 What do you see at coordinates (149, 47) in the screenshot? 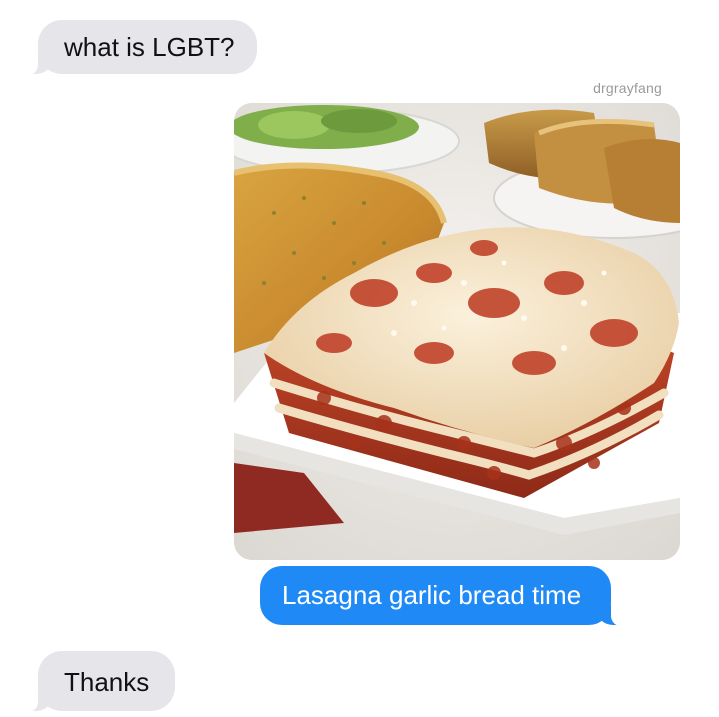
I see `message-text: what is LGBT?` at bounding box center [149, 47].